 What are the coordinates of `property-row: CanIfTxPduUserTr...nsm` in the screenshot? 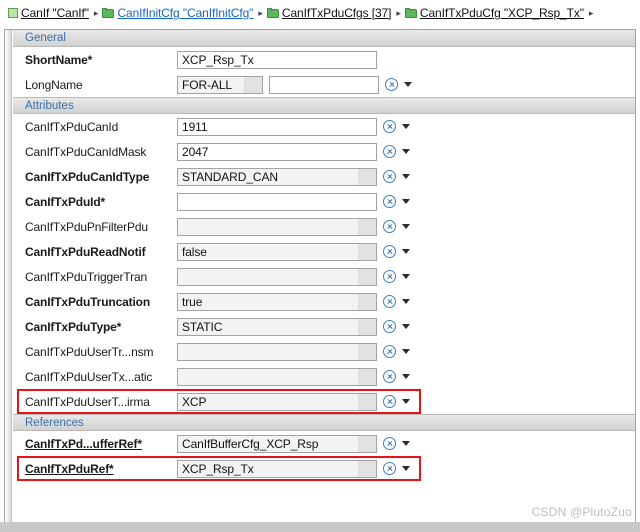 It's located at (324, 351).